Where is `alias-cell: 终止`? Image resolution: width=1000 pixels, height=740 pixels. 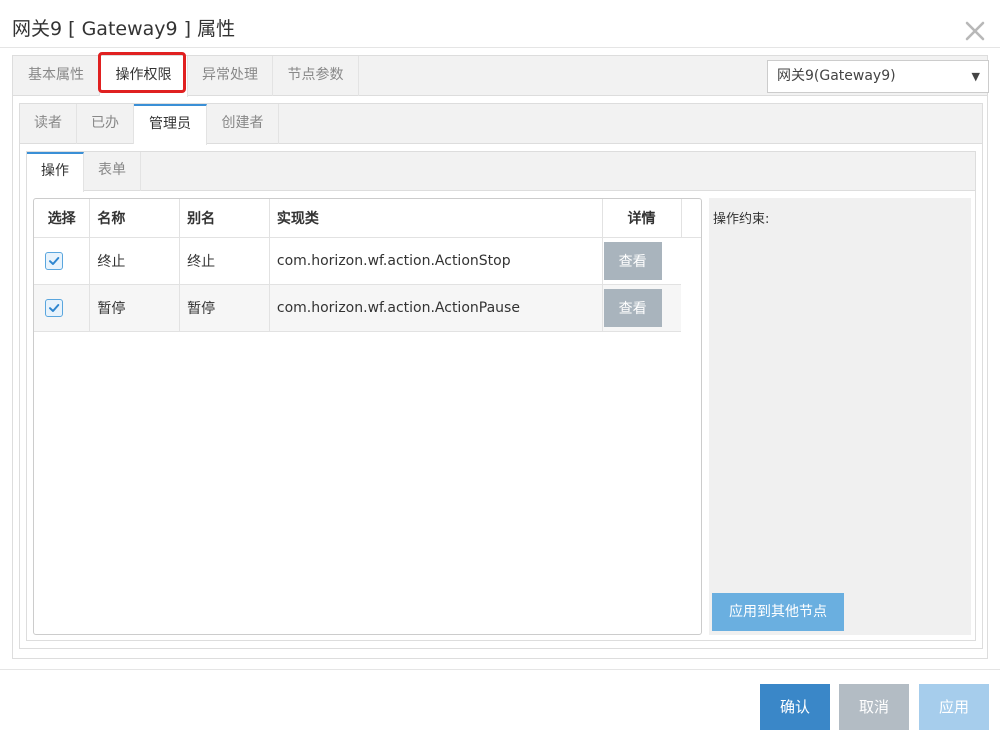
alias-cell: 终止 is located at coordinates (224, 261).